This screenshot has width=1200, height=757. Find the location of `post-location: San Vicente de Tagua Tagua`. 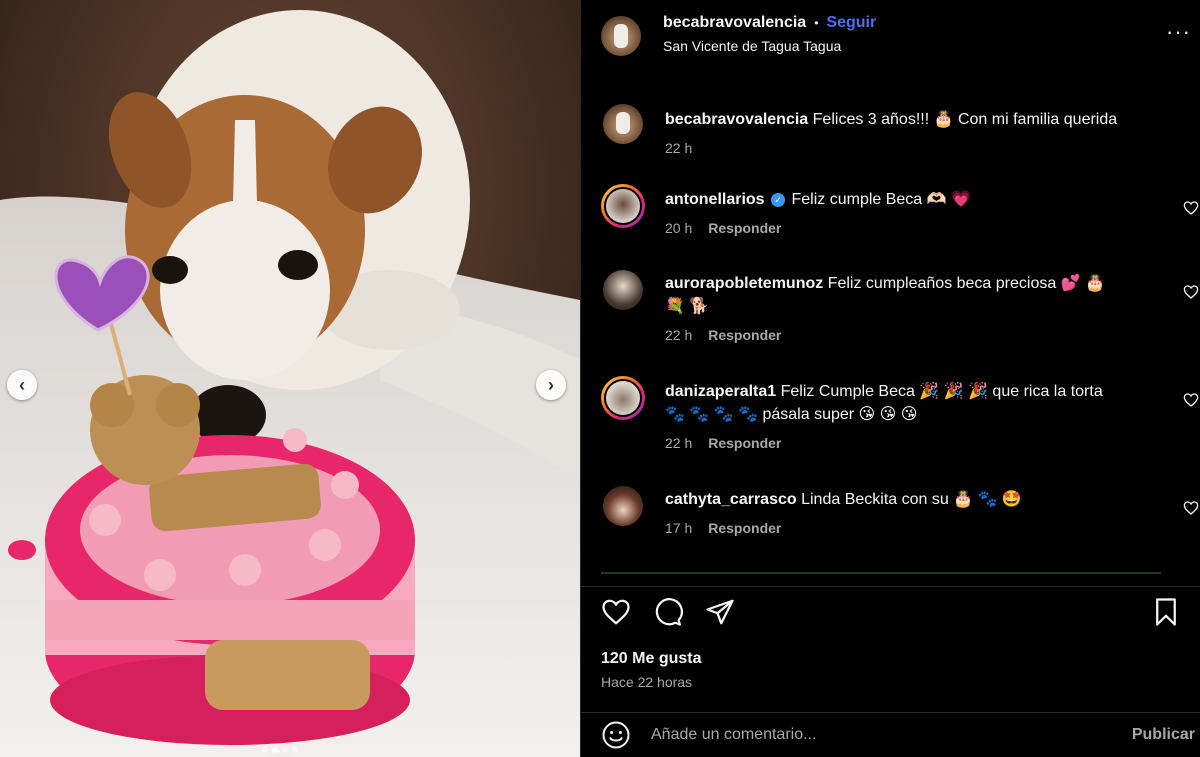

post-location: San Vicente de Tagua Tagua is located at coordinates (769, 46).